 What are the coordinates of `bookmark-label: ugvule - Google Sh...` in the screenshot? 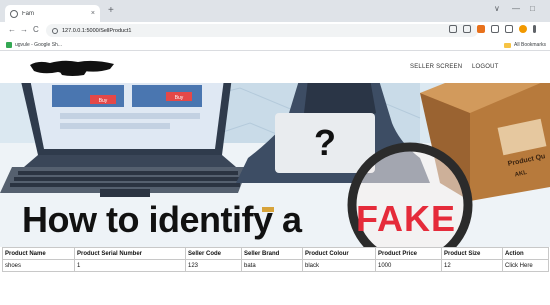 It's located at (38, 45).